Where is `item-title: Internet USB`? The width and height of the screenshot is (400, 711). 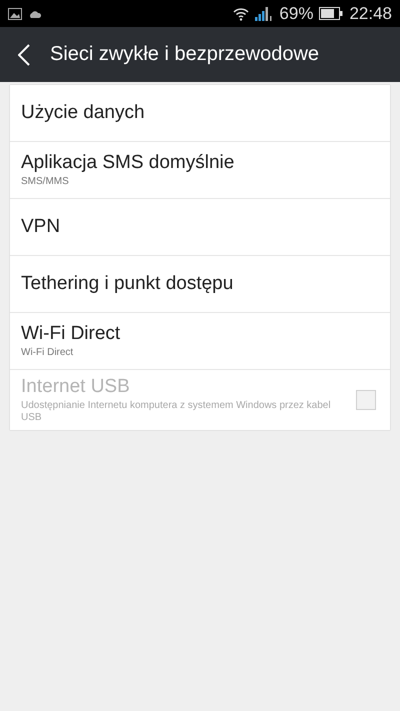
item-title: Internet USB is located at coordinates (76, 387).